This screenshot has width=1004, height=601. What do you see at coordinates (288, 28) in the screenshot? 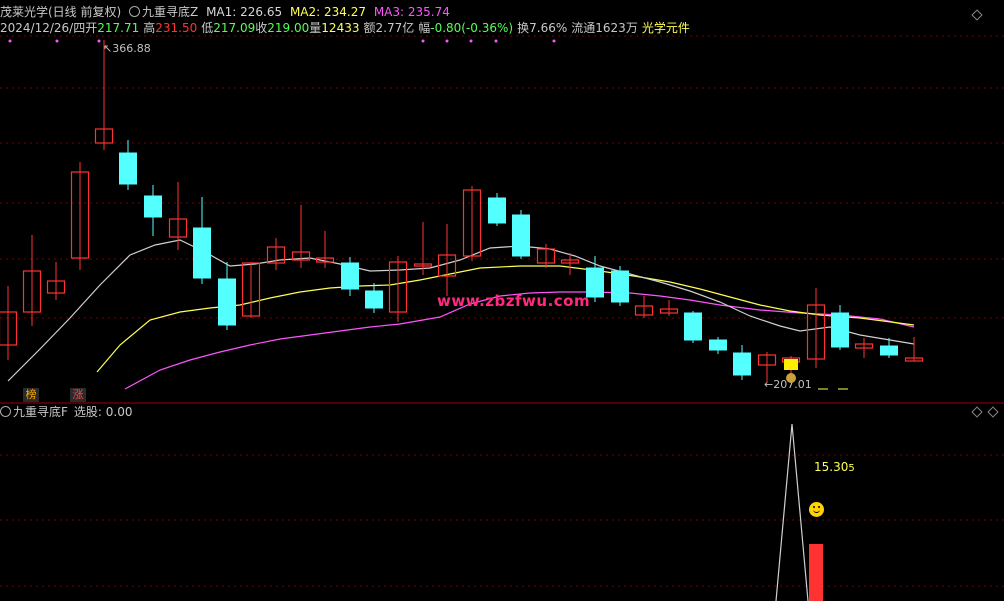
I see `close-value: 219.00` at bounding box center [288, 28].